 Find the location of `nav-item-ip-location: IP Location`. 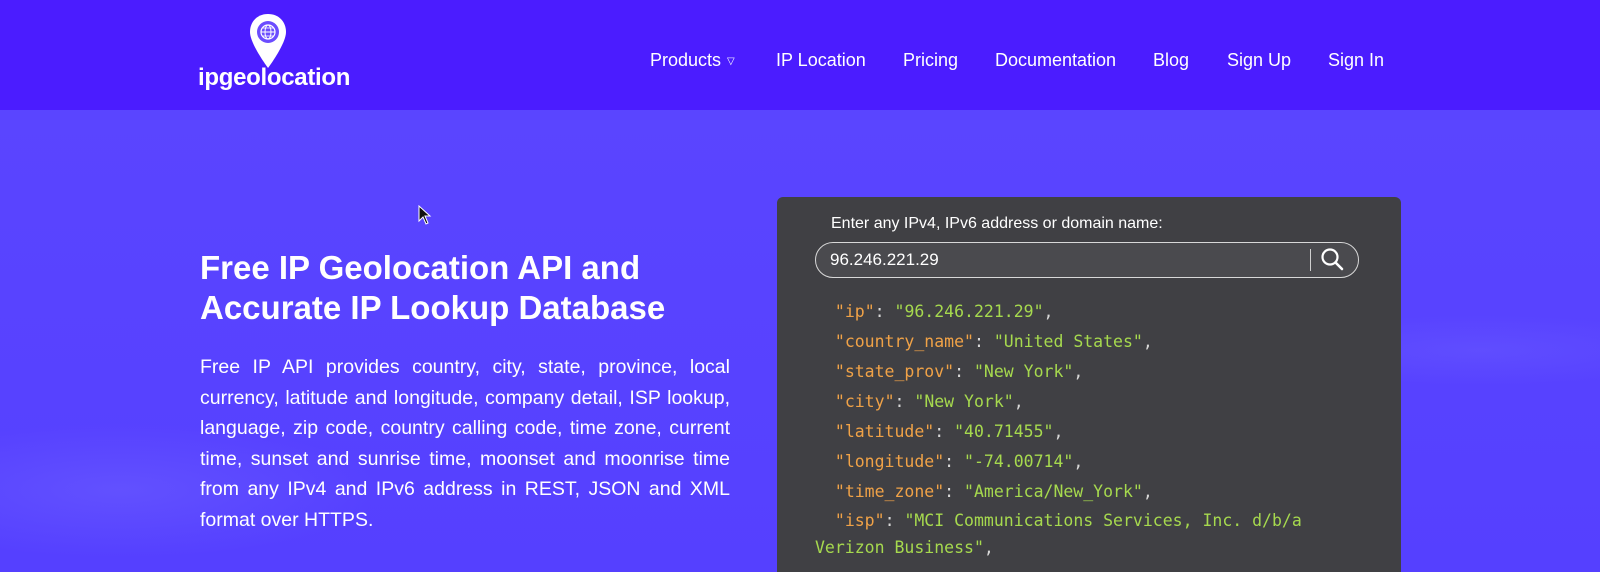

nav-item-ip-location: IP Location is located at coordinates (821, 60).